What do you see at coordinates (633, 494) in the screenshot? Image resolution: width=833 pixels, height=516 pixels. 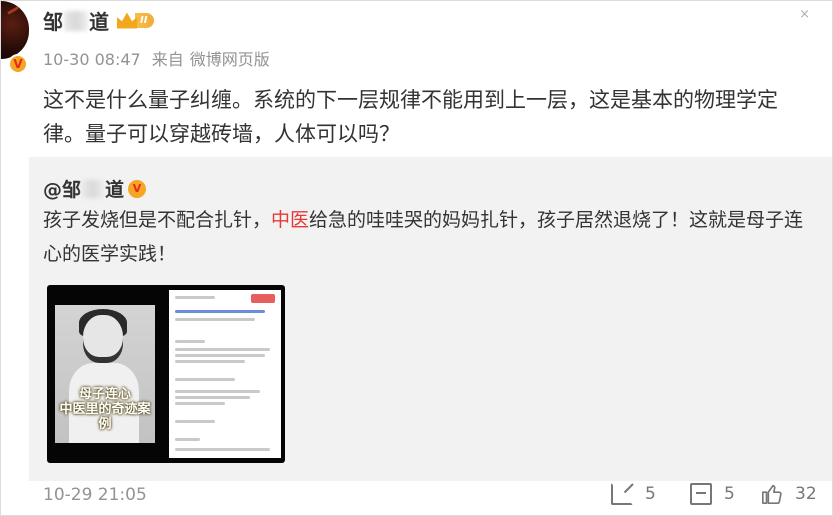 I see `share-button: 5` at bounding box center [633, 494].